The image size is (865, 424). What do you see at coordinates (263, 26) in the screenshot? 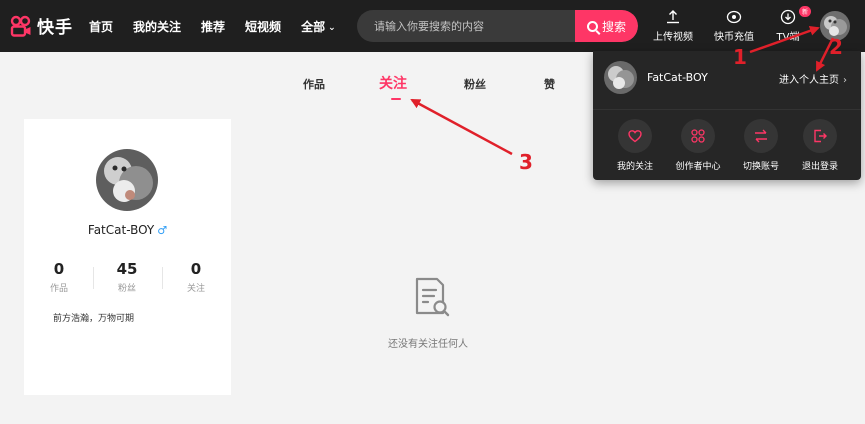
I see `nav-short-video: 短视频` at bounding box center [263, 26].